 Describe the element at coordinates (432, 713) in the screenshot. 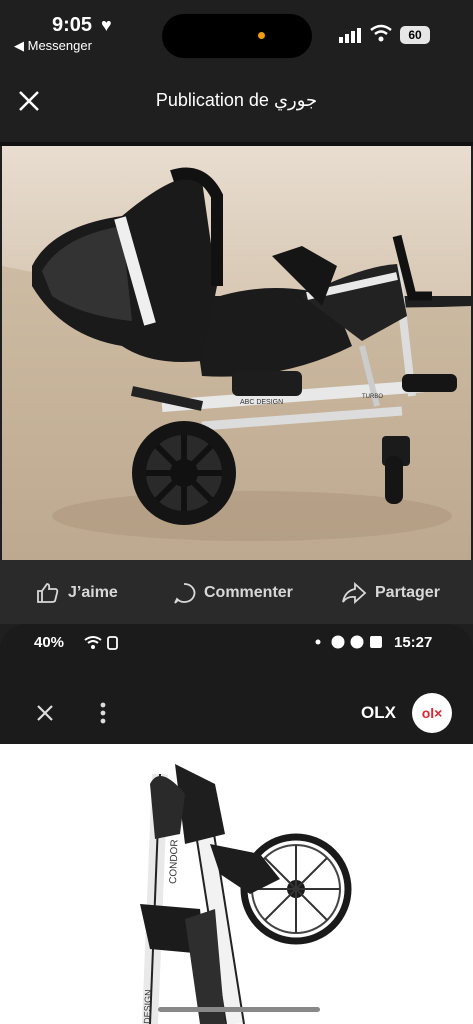

I see `olx-logo: ol×` at that location.